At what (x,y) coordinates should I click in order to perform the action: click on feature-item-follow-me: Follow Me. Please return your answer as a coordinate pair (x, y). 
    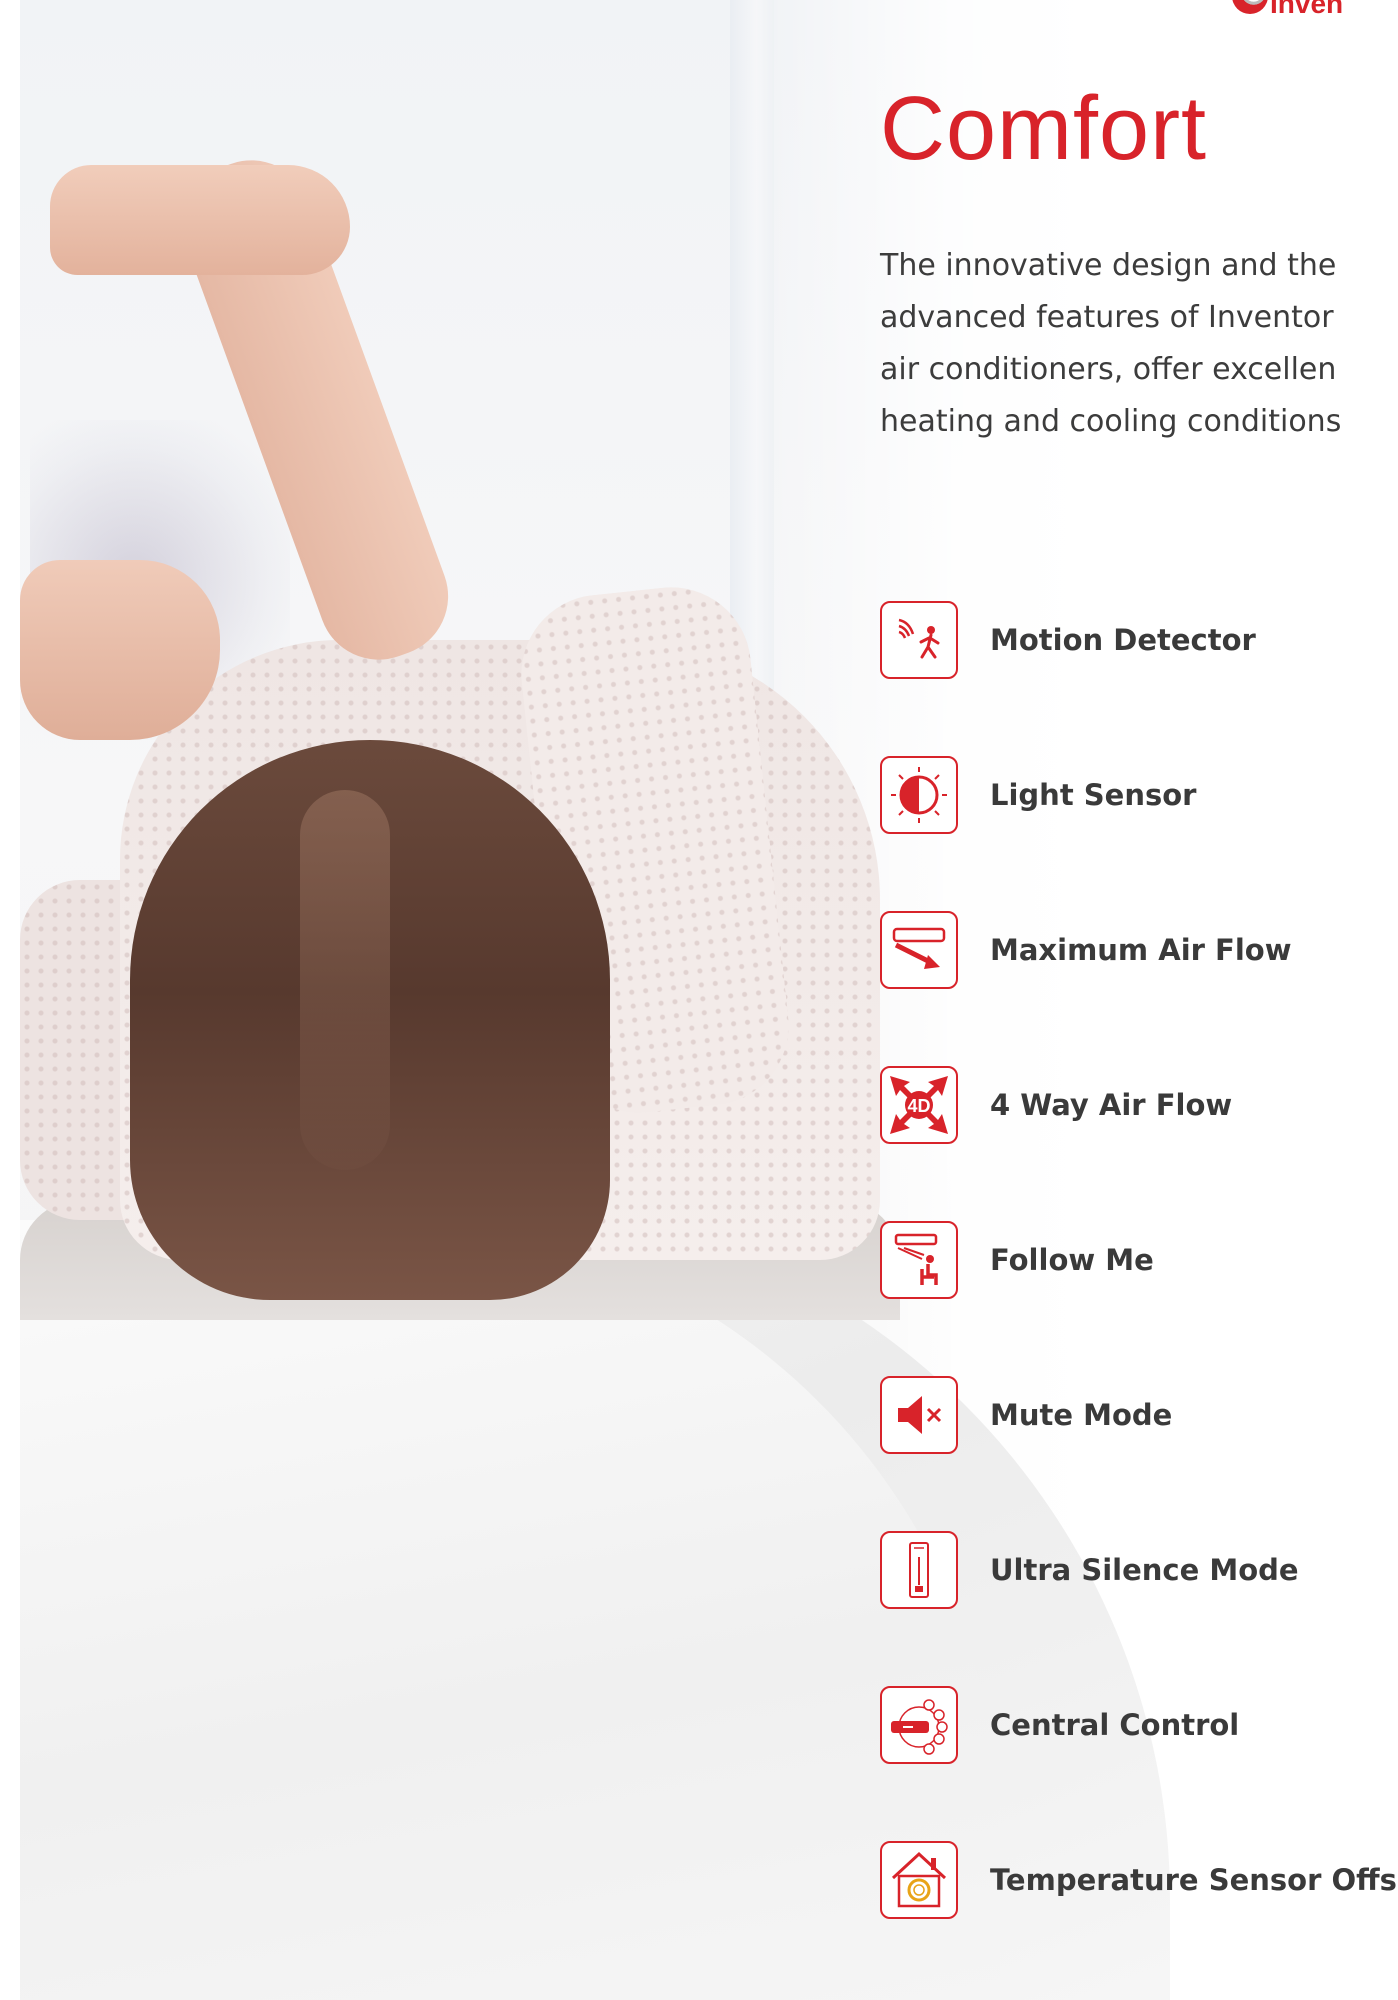
    Looking at the image, I should click on (1017, 1260).